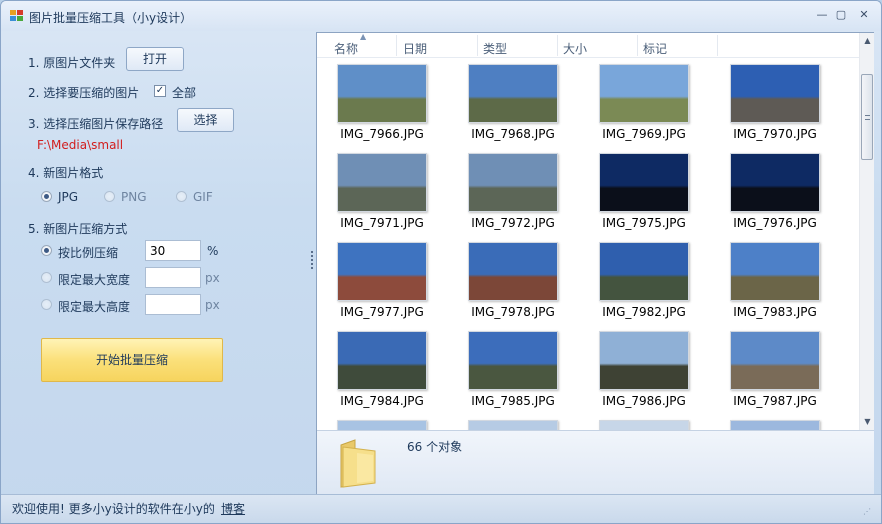 The height and width of the screenshot is (524, 882). I want to click on thumbnail-item: IMG_7975.JPG, so click(644, 195).